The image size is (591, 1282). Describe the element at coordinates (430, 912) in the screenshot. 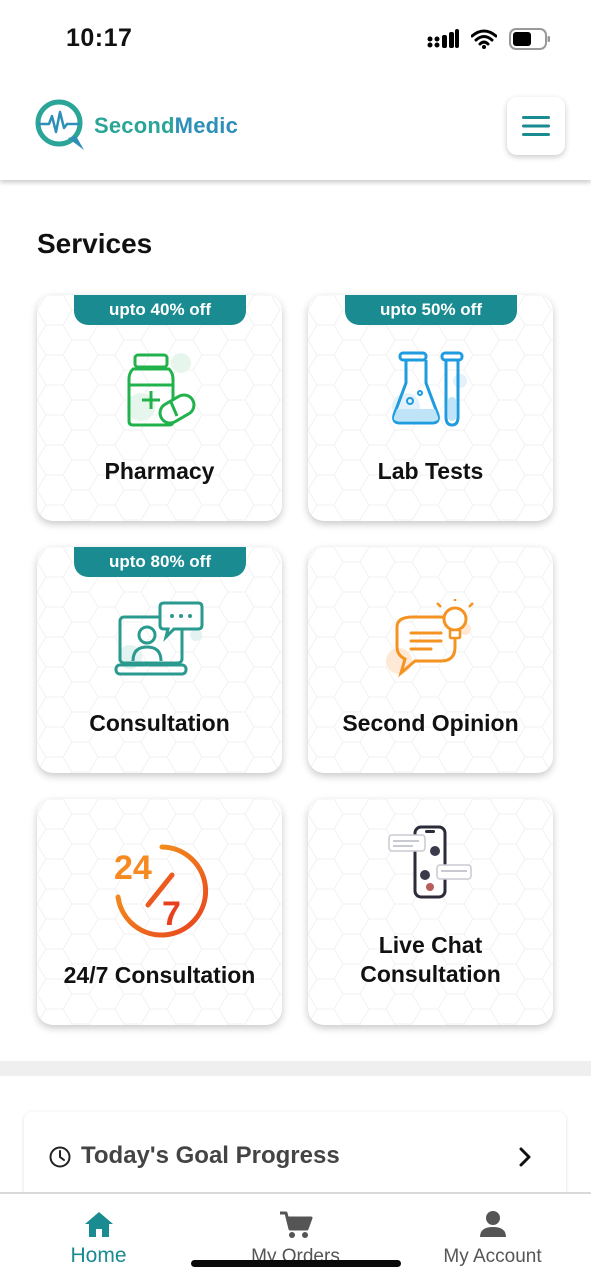

I see `service-card-live-chat-consultation: Live Chat Consultation` at that location.